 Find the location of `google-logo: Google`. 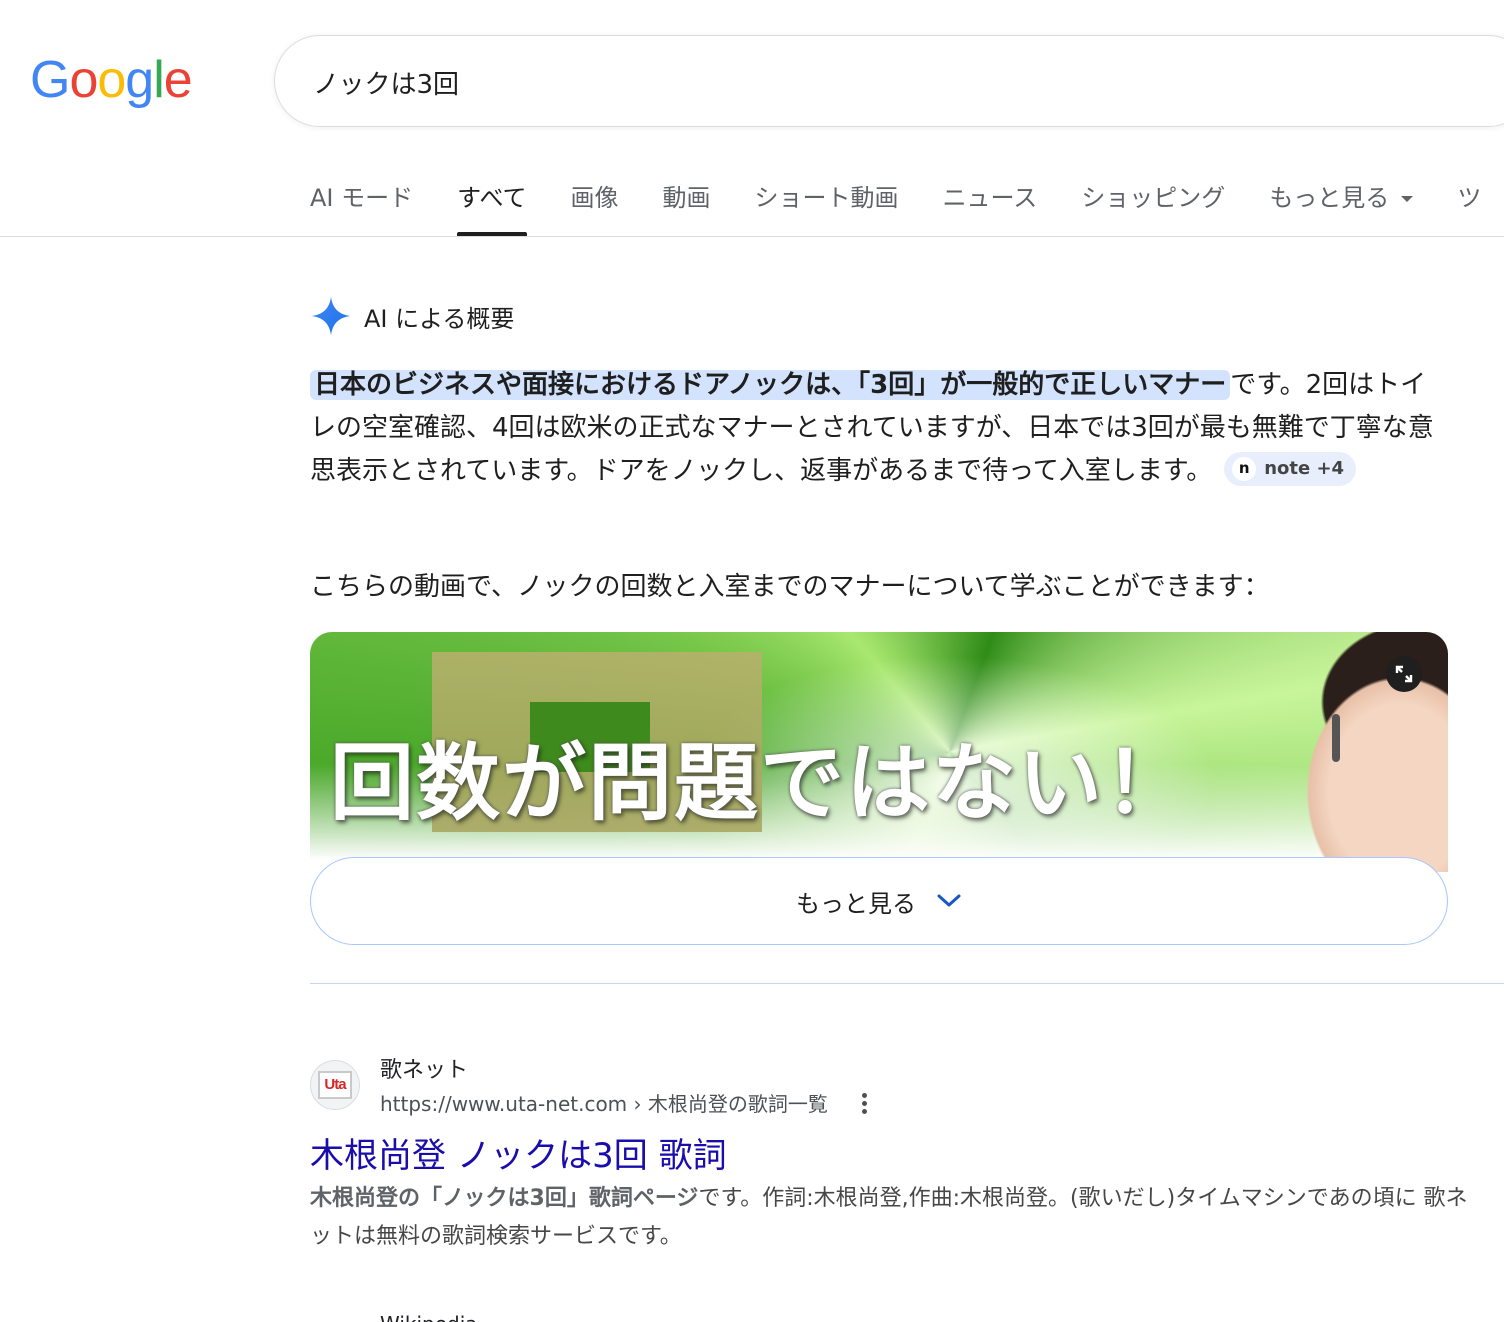

google-logo: Google is located at coordinates (111, 80).